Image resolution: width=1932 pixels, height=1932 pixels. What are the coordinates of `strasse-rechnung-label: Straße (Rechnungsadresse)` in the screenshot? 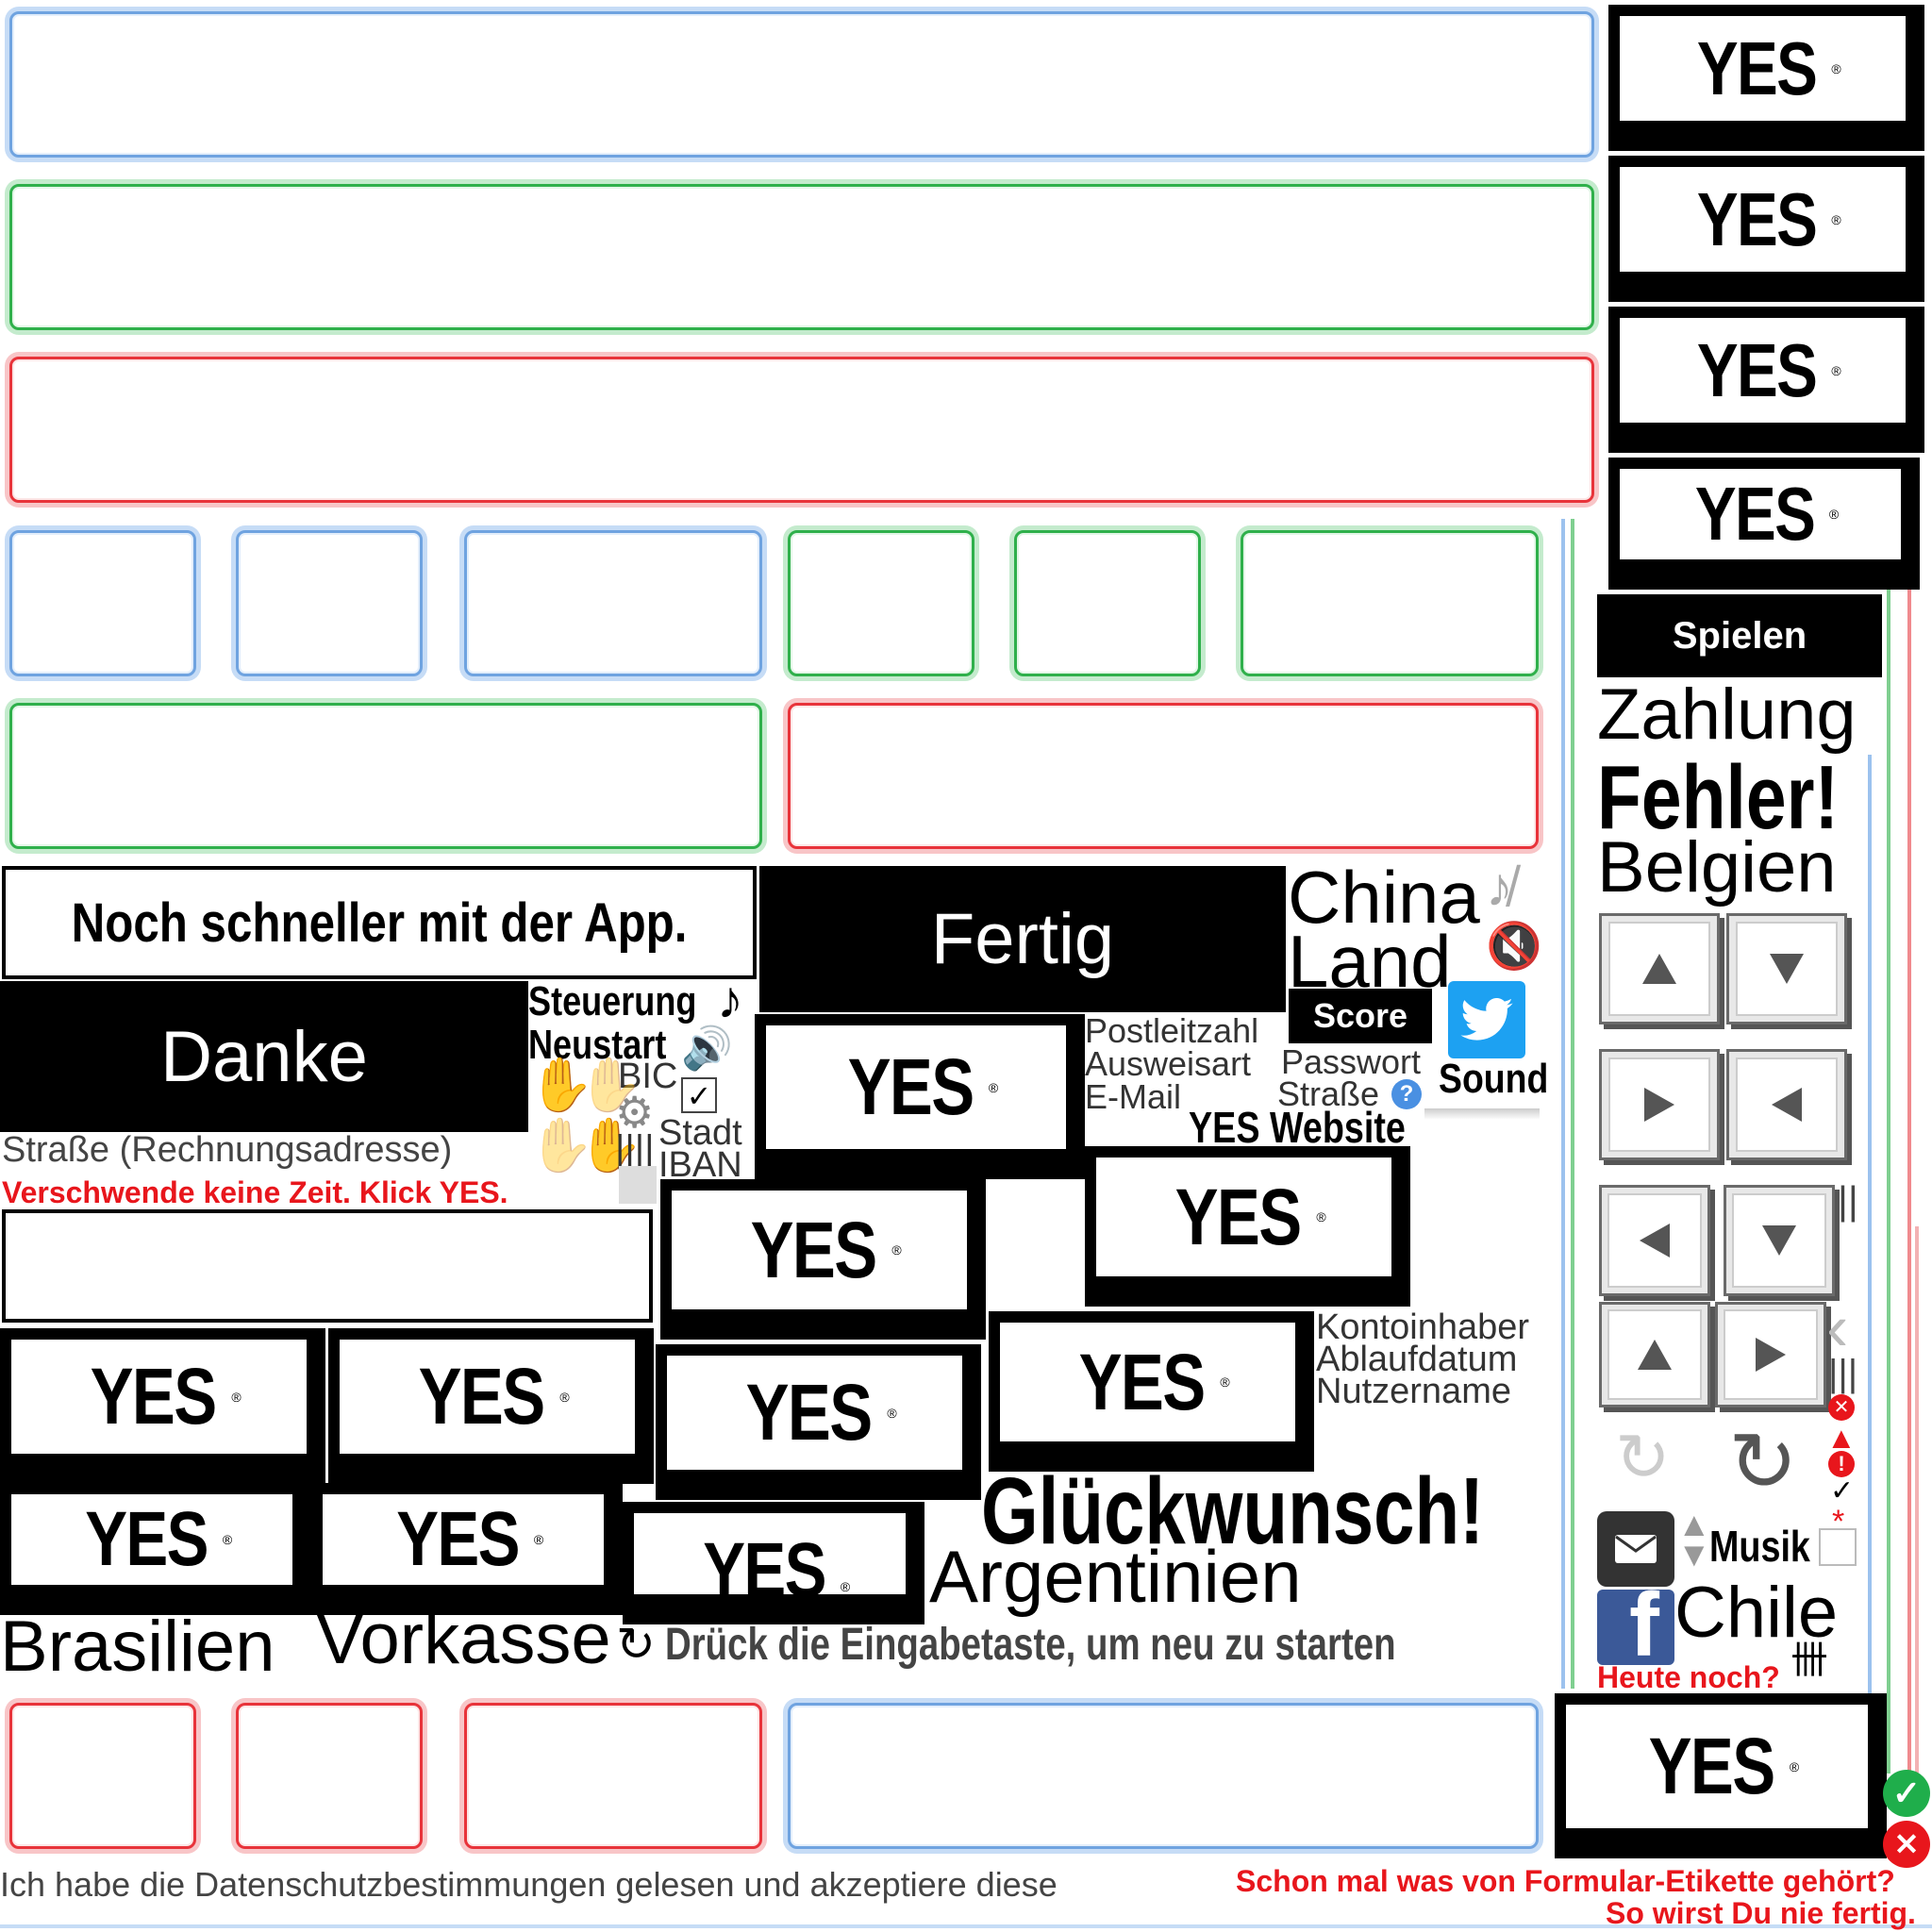 It's located at (228, 1150).